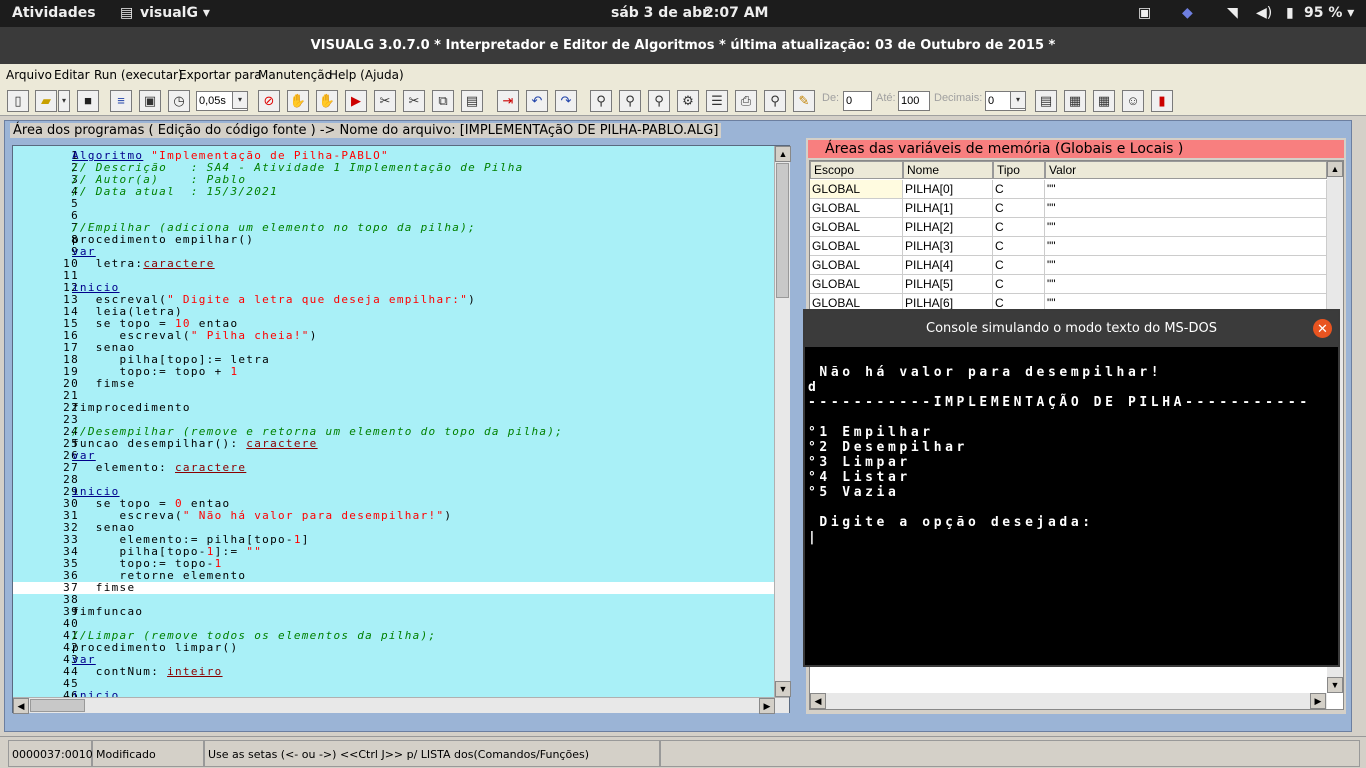  I want to click on activities-button: Atividades, so click(54, 13).